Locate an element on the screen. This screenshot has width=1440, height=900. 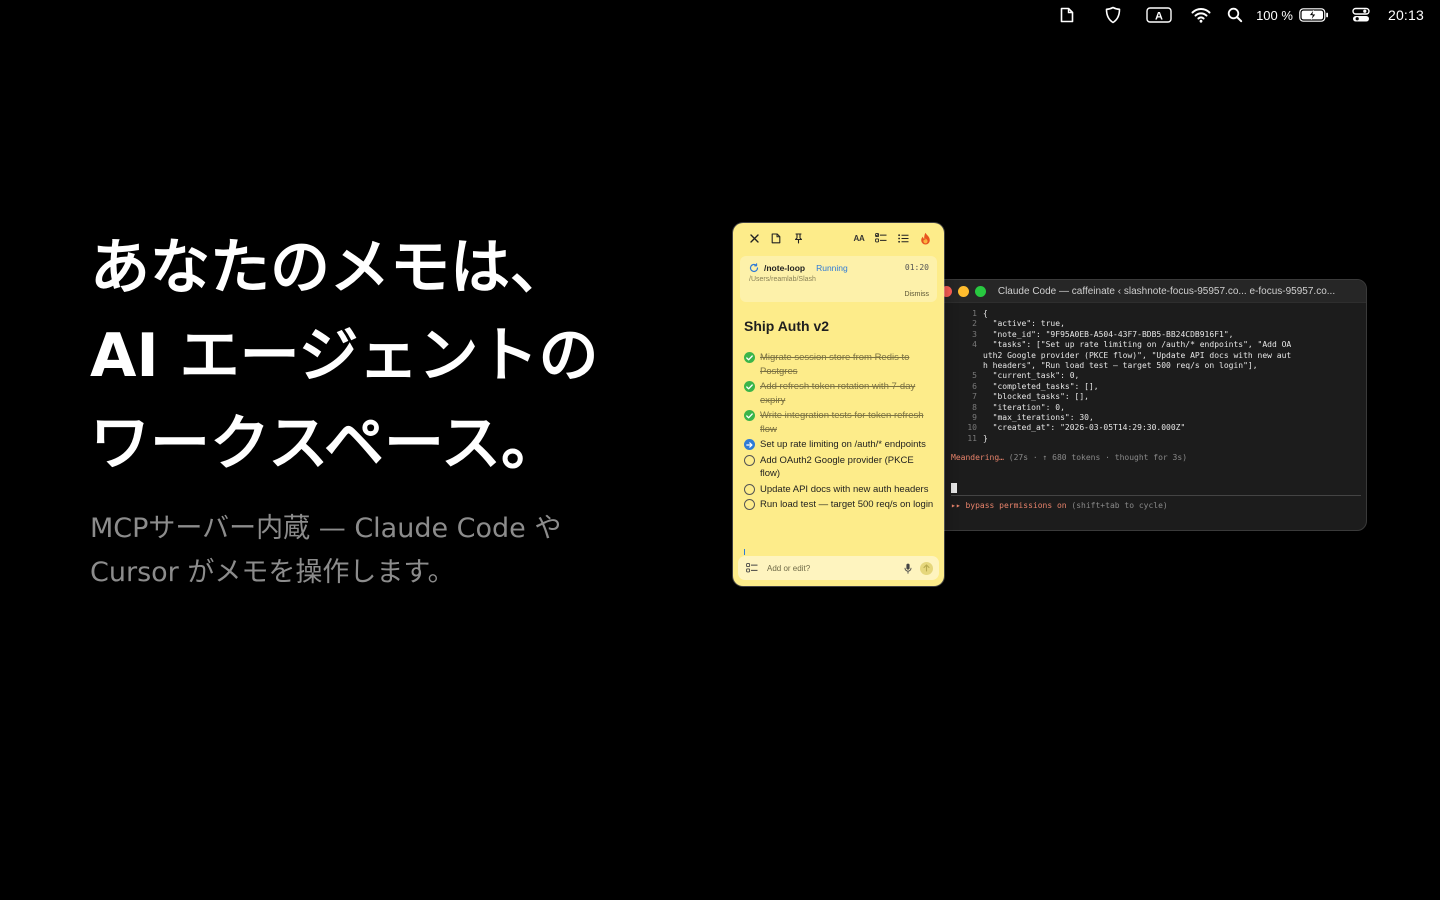
code-line: 1{ is located at coordinates (1148, 314).